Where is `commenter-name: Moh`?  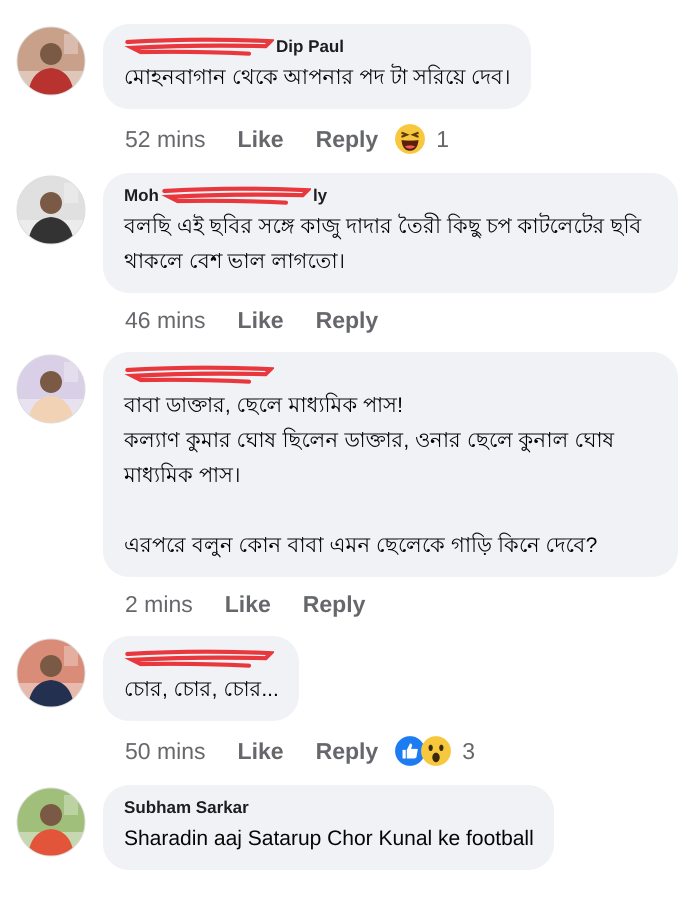
commenter-name: Moh is located at coordinates (141, 196).